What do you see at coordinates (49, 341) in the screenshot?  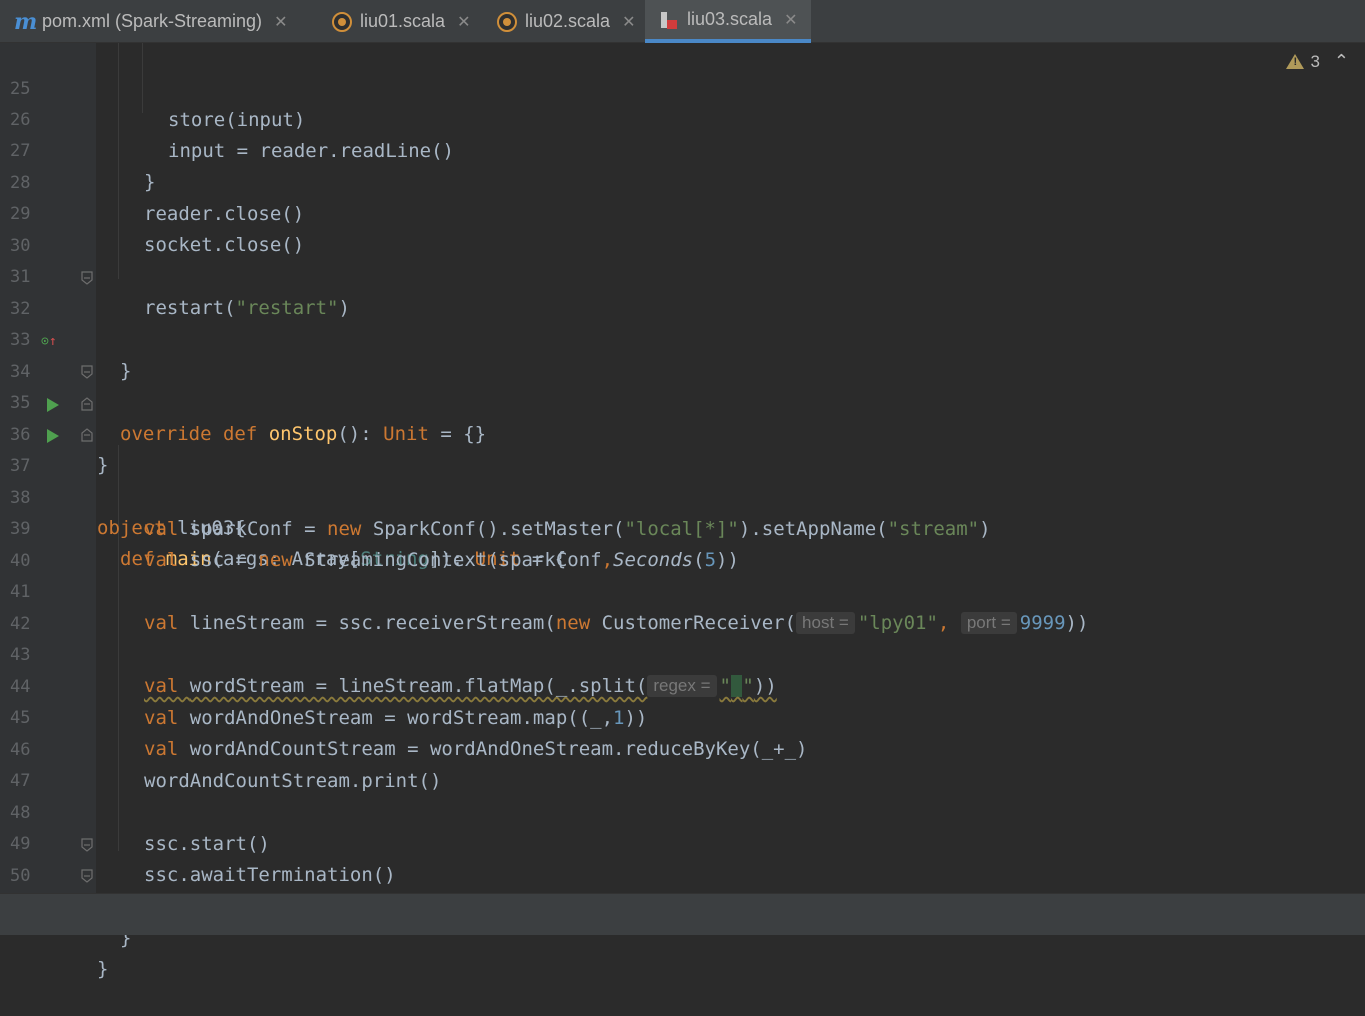 I see `overrides-method-icon: ⊙↑` at bounding box center [49, 341].